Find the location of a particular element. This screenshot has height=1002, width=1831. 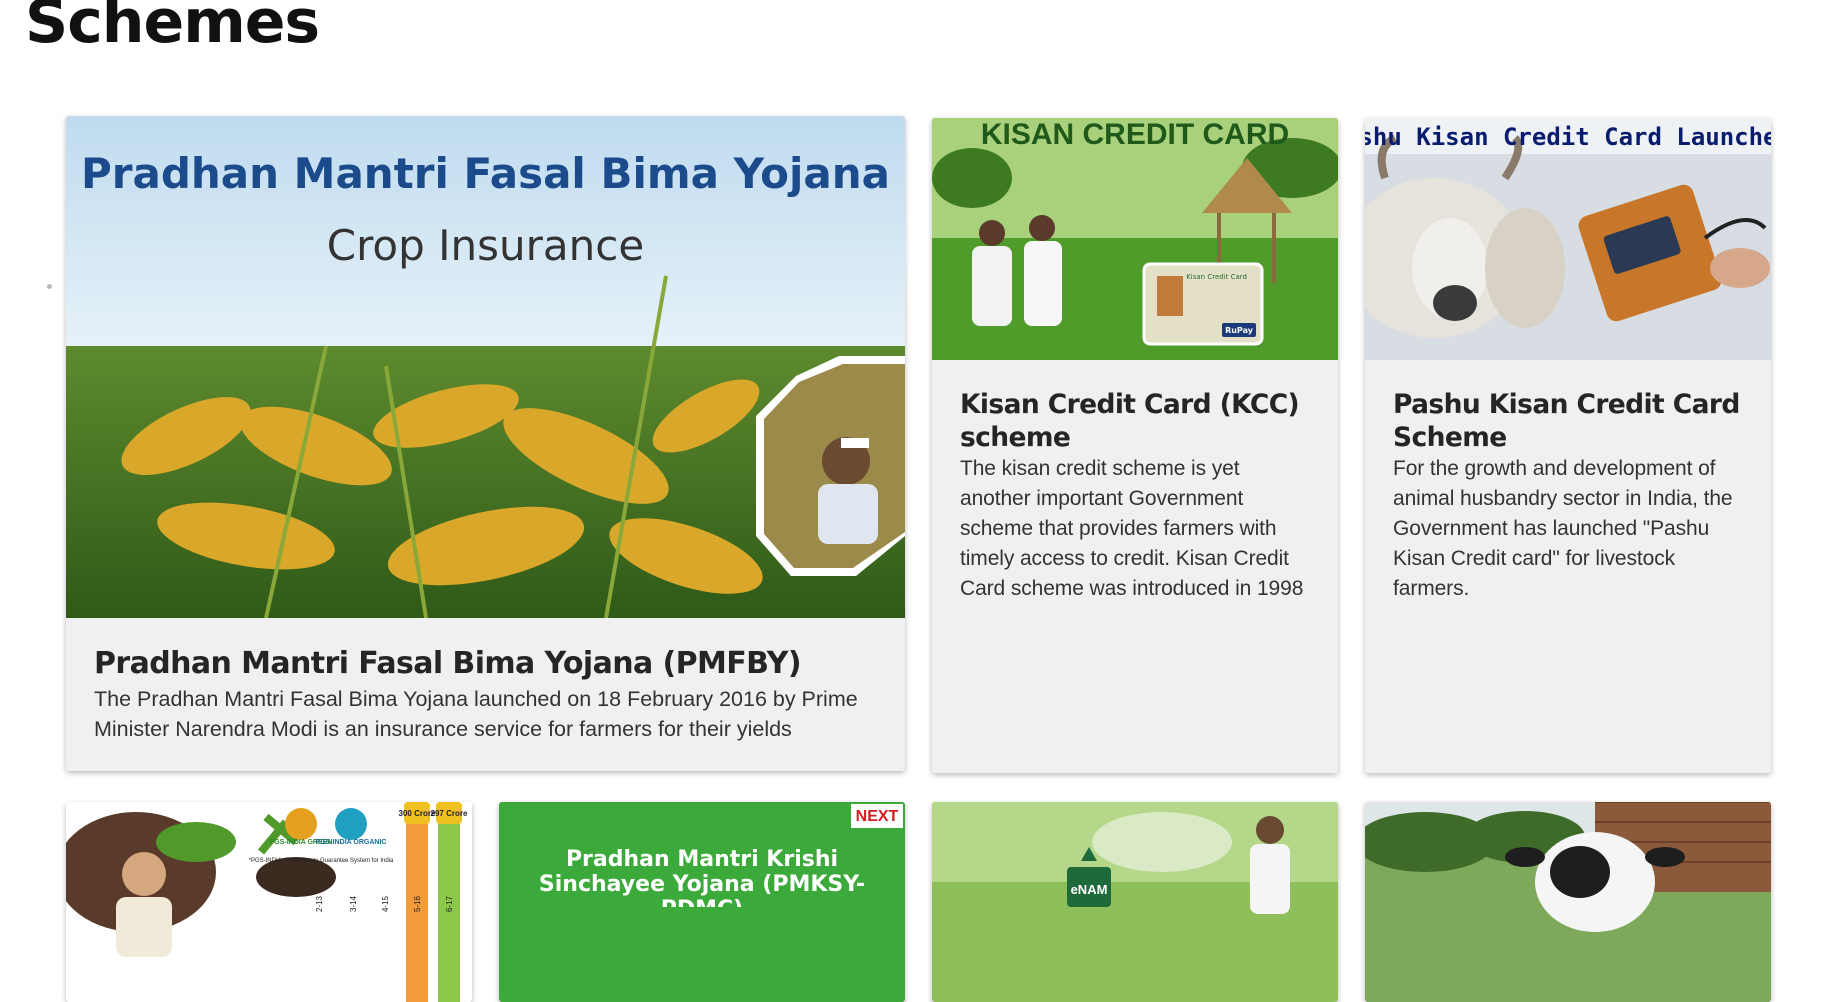

pgs-year-5: 6-17 is located at coordinates (449, 903).